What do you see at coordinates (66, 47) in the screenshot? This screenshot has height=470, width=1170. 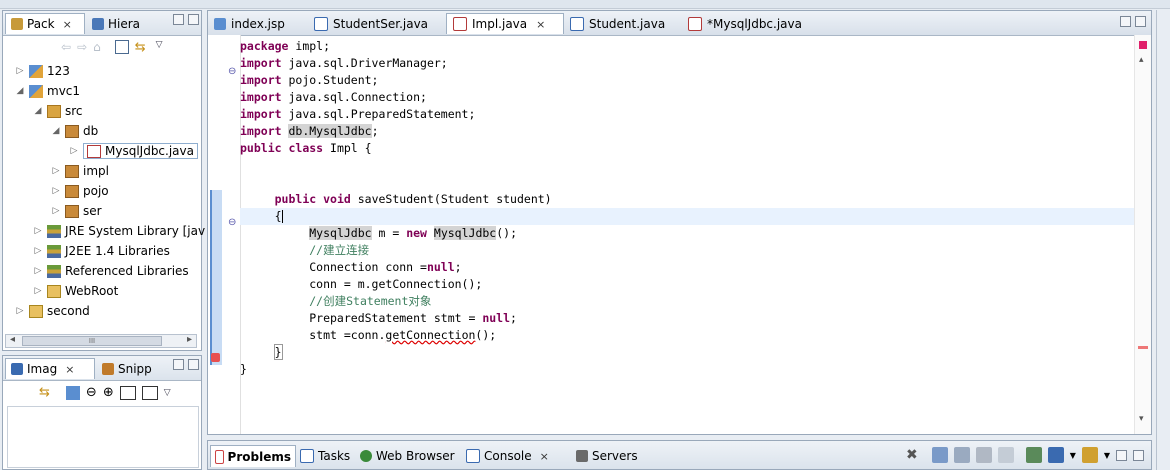 I see `back-arrow-icon: ⇦` at bounding box center [66, 47].